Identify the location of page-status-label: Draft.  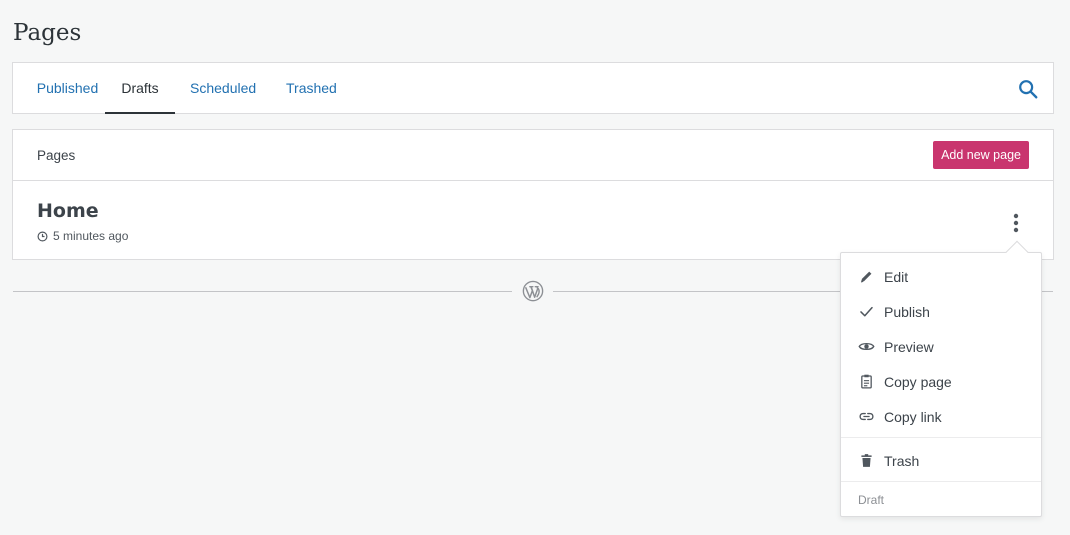
(871, 500).